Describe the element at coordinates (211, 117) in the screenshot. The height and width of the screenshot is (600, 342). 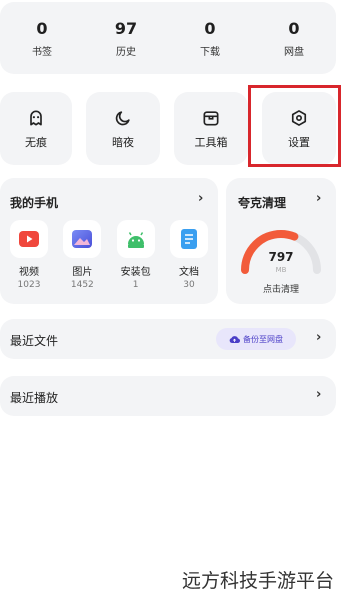
I see `toolbox-icon` at that location.